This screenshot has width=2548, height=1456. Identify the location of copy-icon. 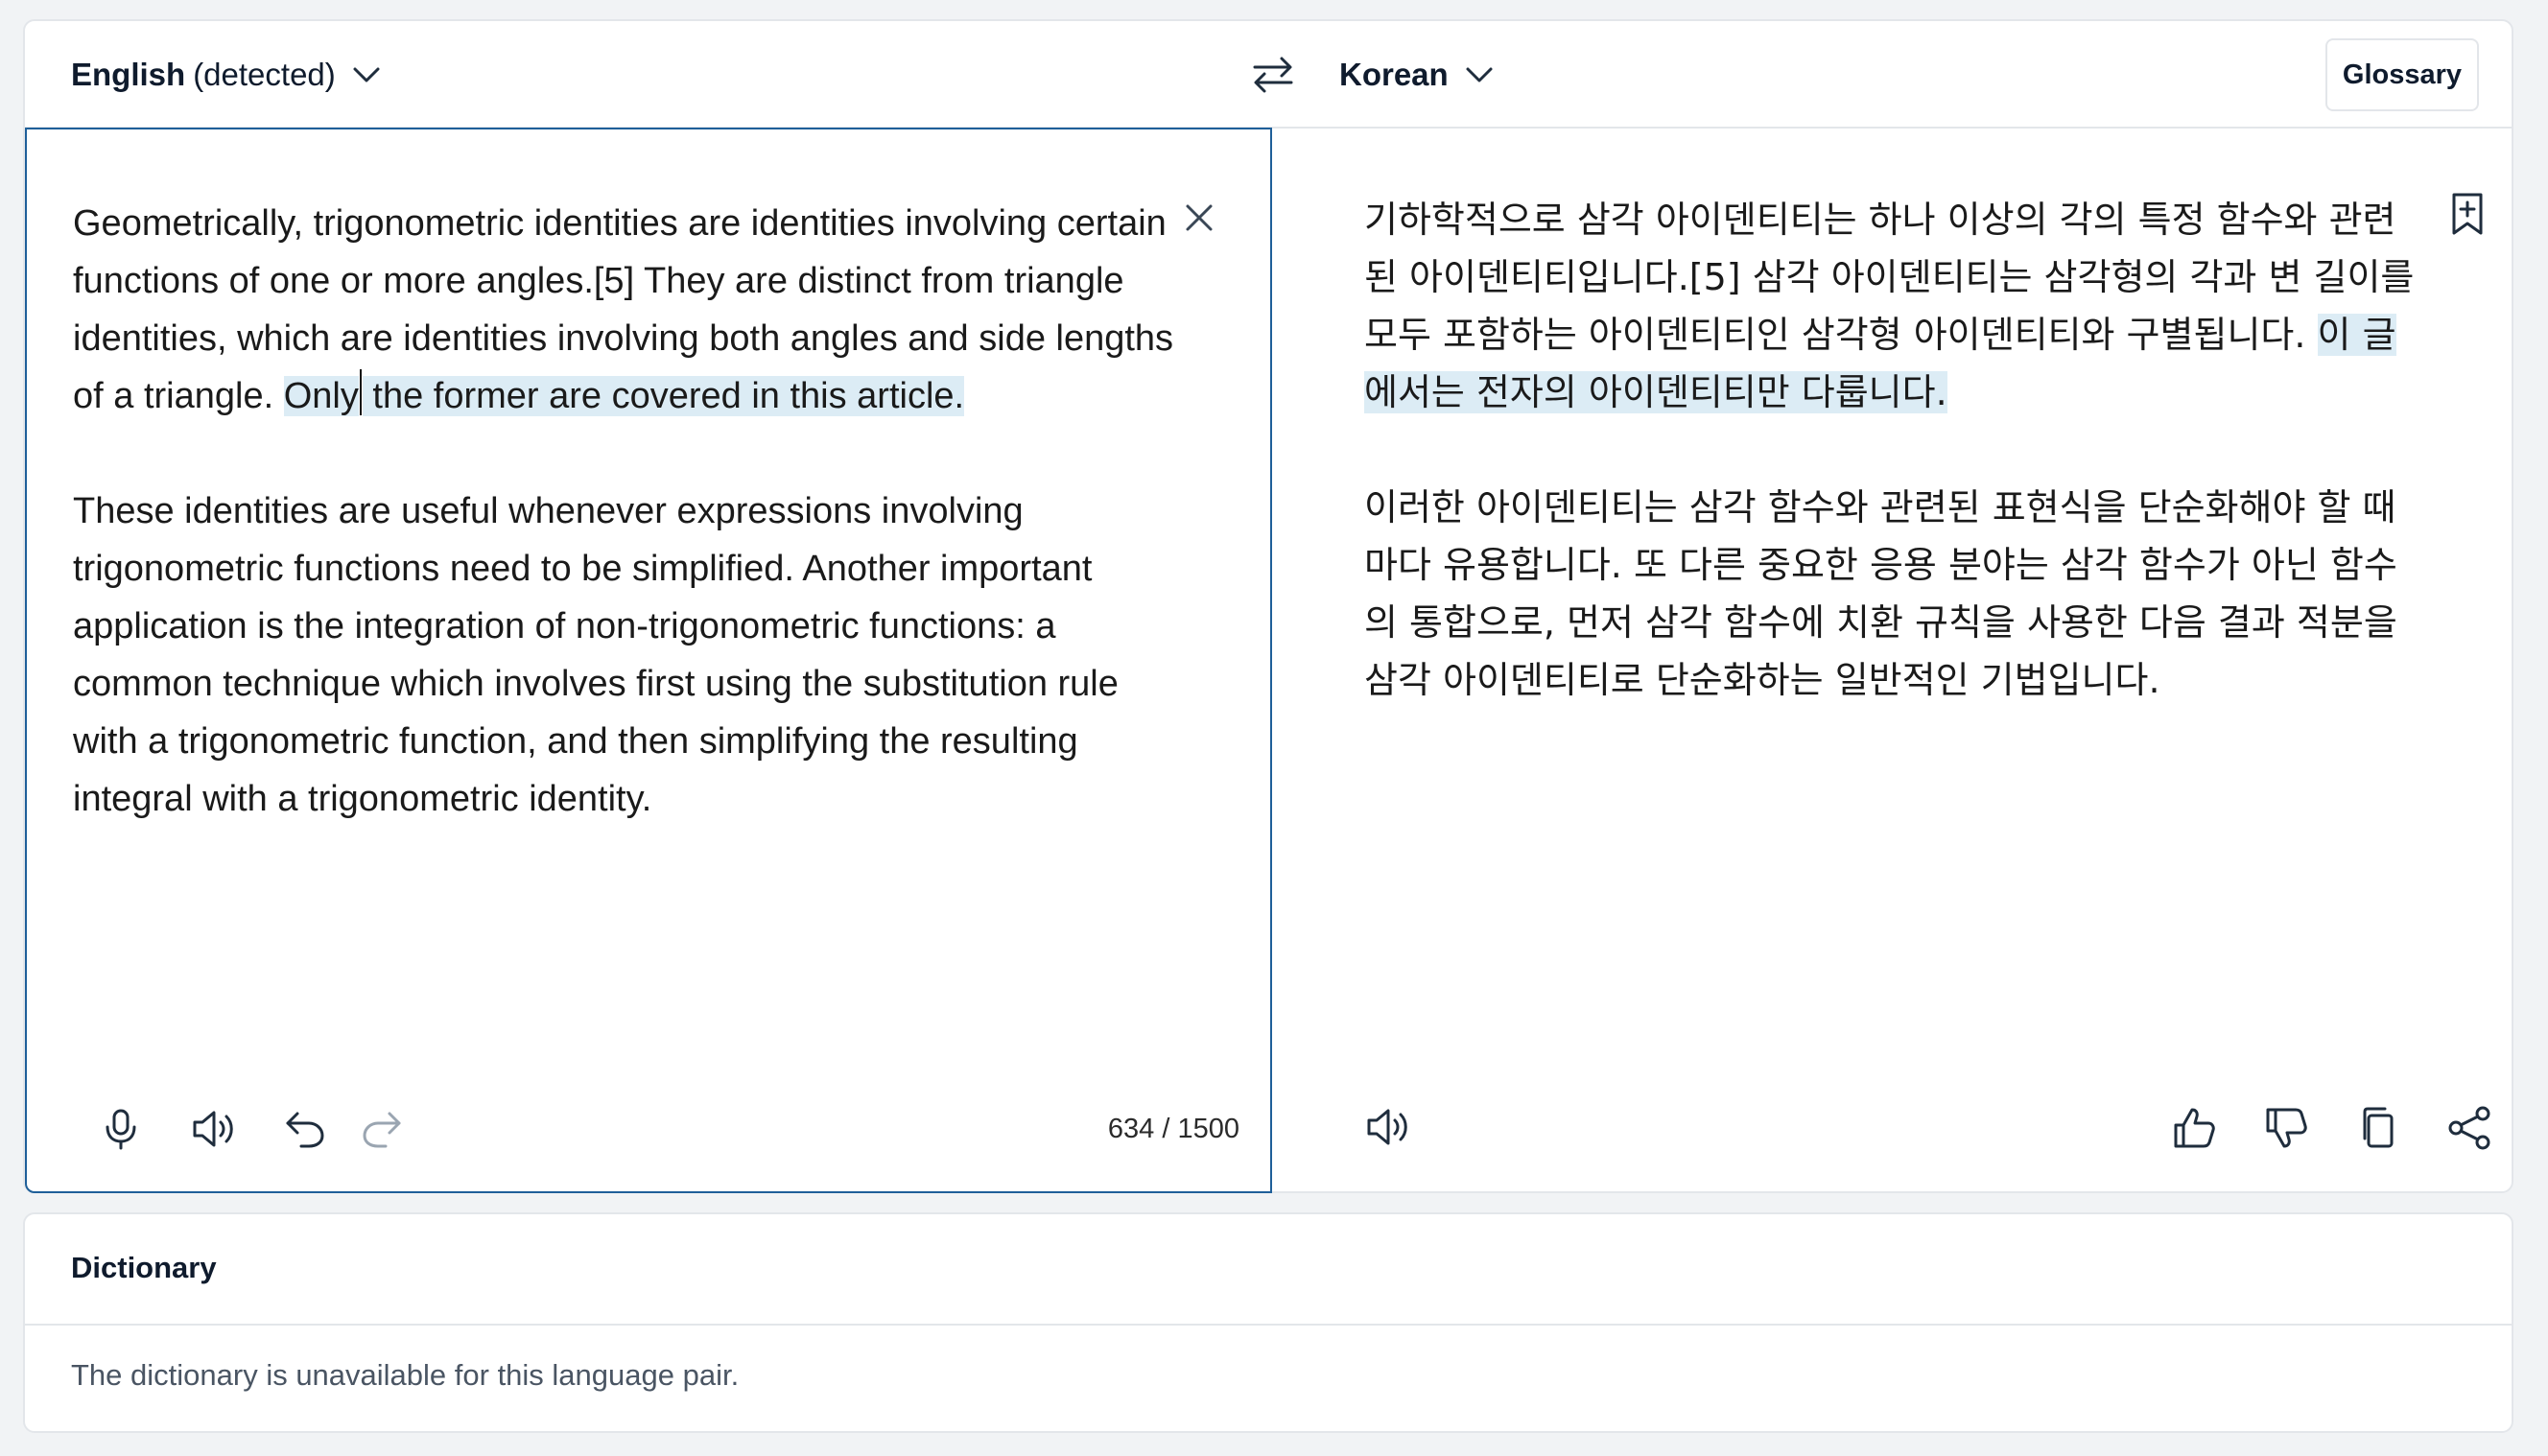
(2378, 1128).